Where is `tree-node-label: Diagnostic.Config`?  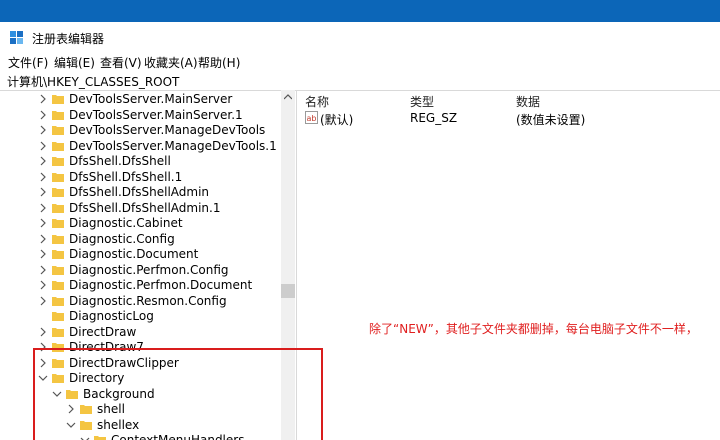
tree-node-label: Diagnostic.Config is located at coordinates (122, 238).